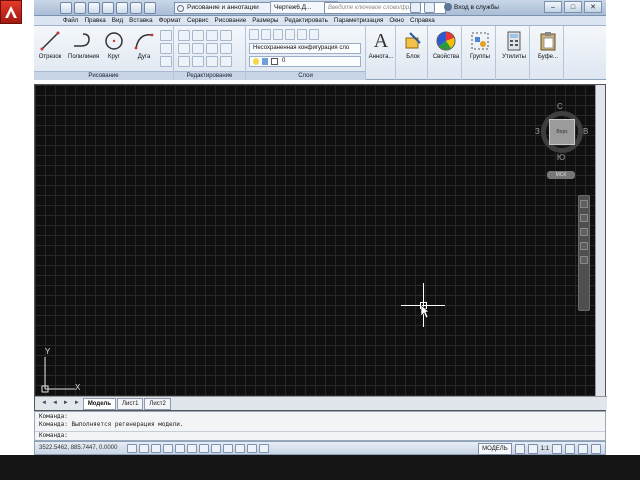 The height and width of the screenshot is (480, 640). I want to click on steering-wheel-icon, so click(584, 204).